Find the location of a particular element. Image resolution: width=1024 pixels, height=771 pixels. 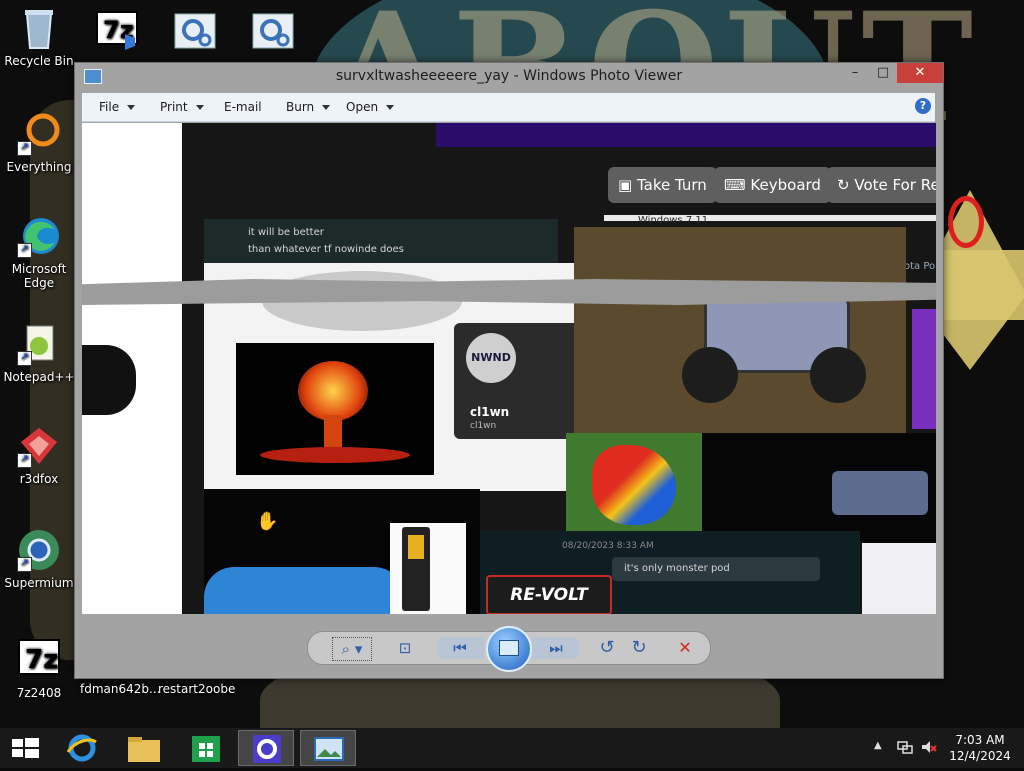

gear-window-icon is located at coordinates (273, 32).